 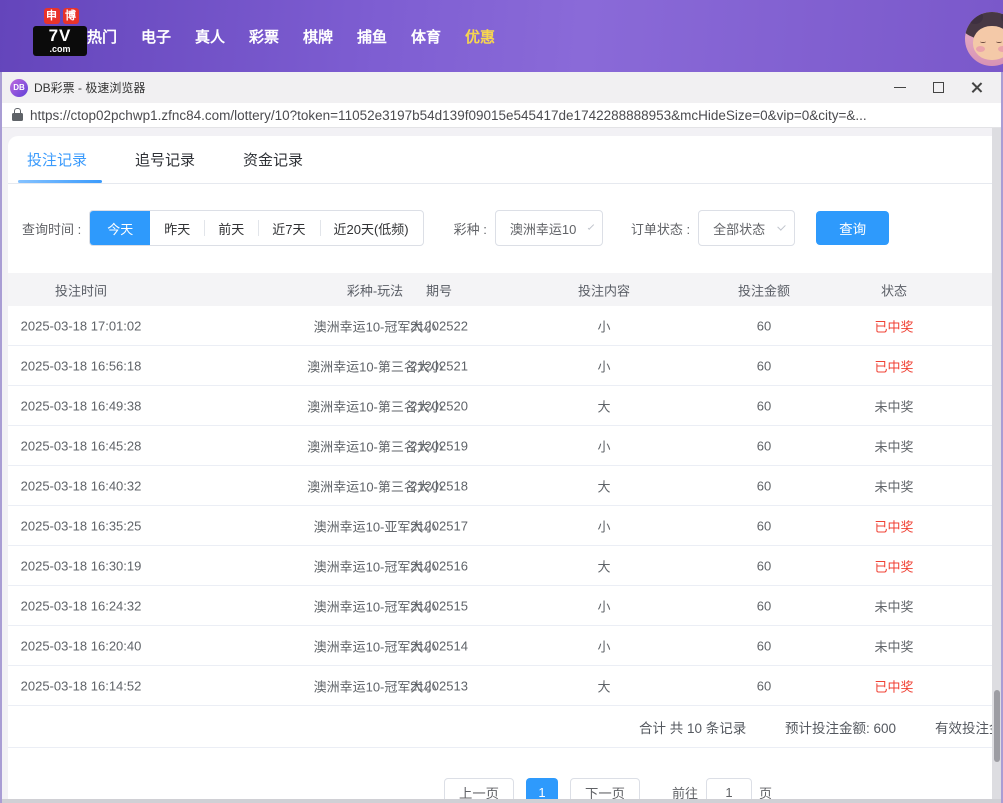 I want to click on maximize-button, so click(x=938, y=87).